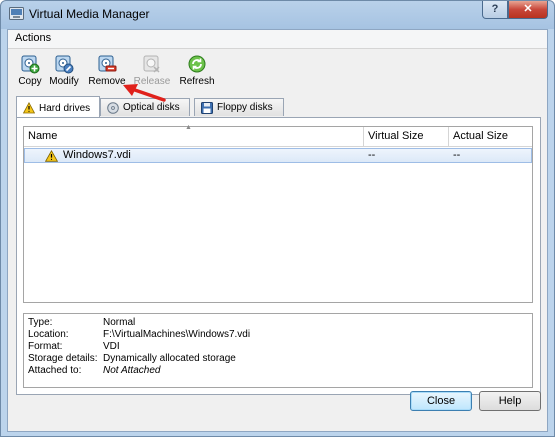  I want to click on detail-key: Attached to:, so click(55, 370).